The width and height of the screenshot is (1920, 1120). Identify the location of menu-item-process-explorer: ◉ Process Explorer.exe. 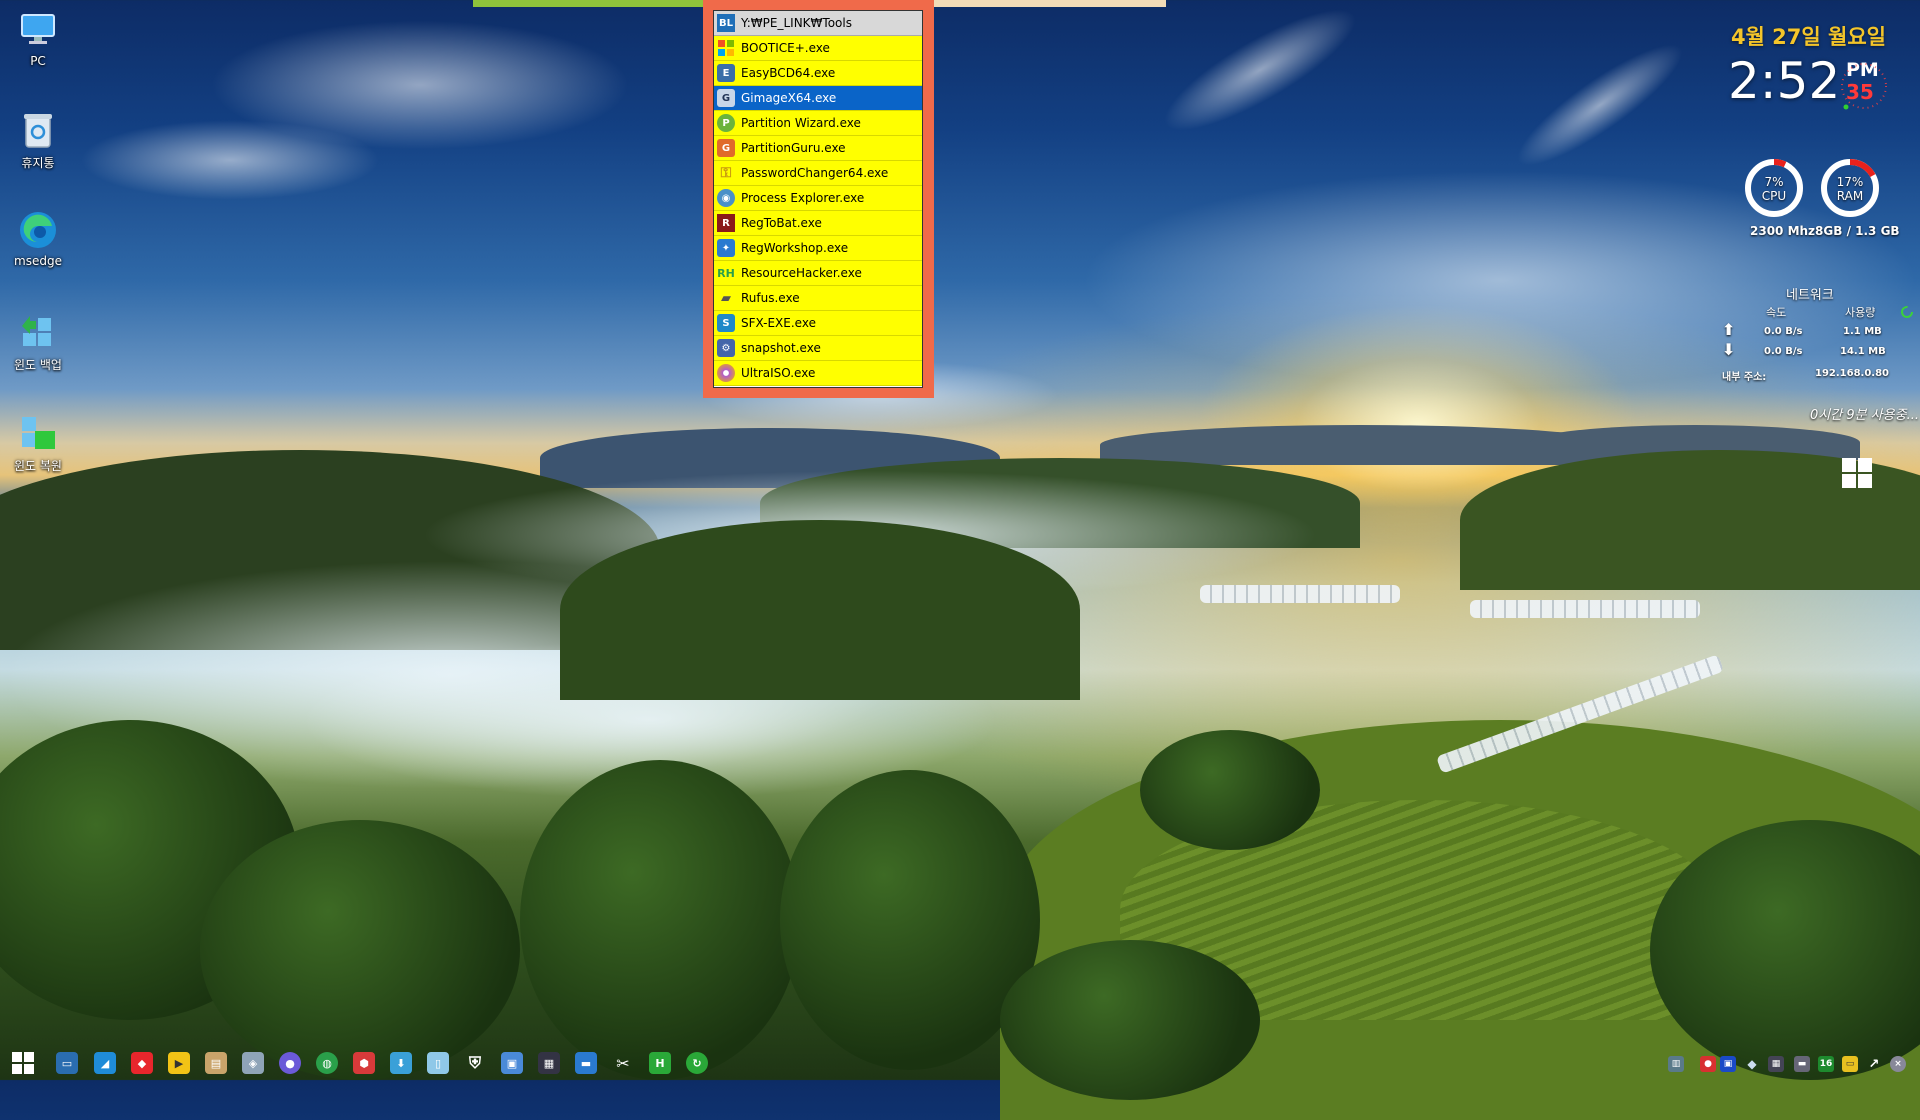
(818, 198).